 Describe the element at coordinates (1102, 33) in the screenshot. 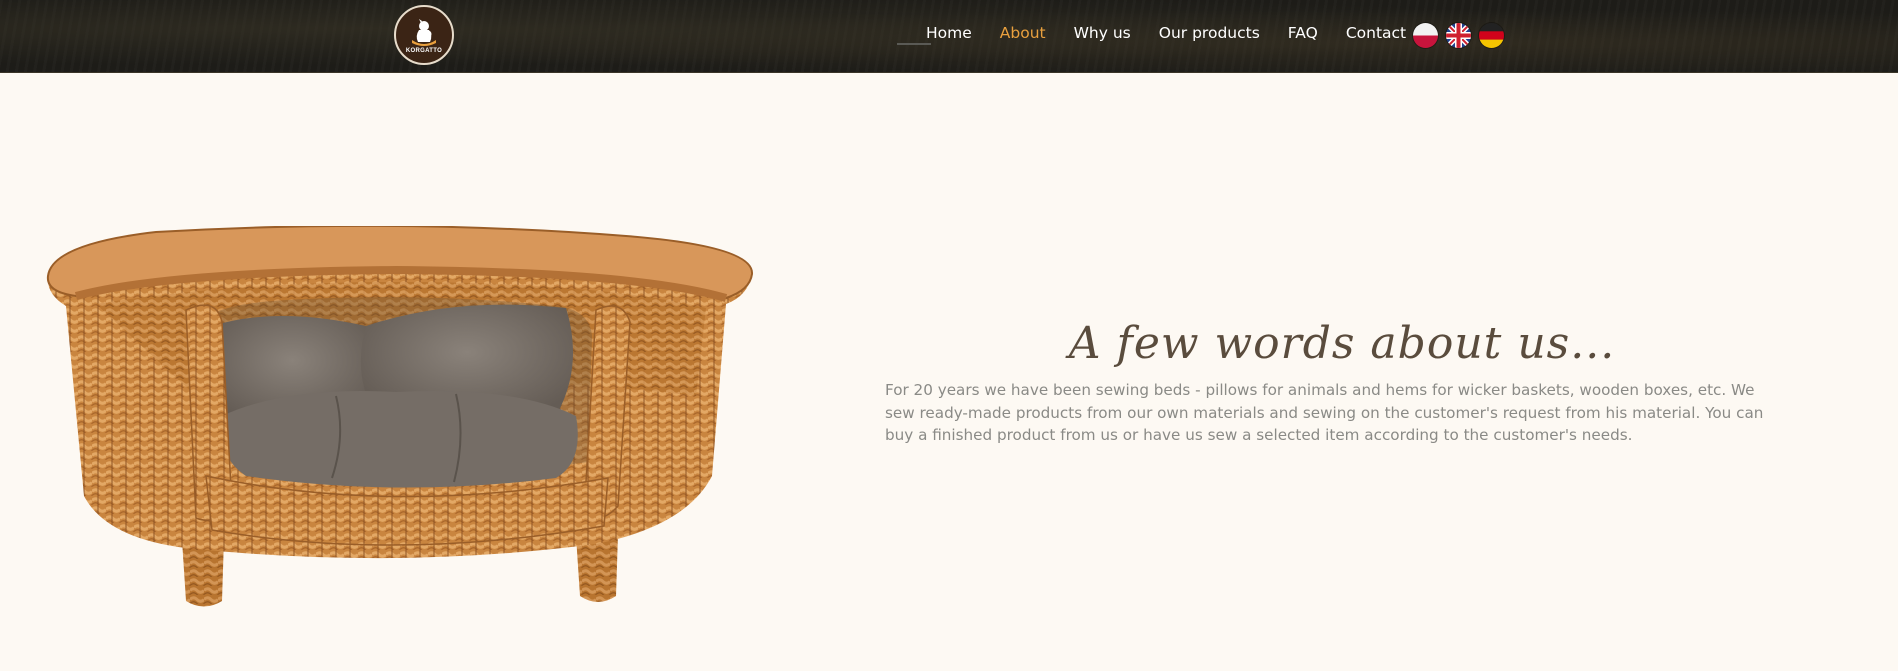

I see `nav-why-us: Why us` at that location.